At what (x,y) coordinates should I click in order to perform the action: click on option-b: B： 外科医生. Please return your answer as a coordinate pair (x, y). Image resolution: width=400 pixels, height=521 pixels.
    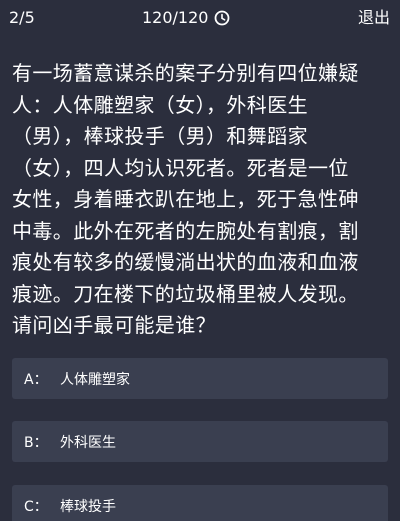
    Looking at the image, I should click on (200, 441).